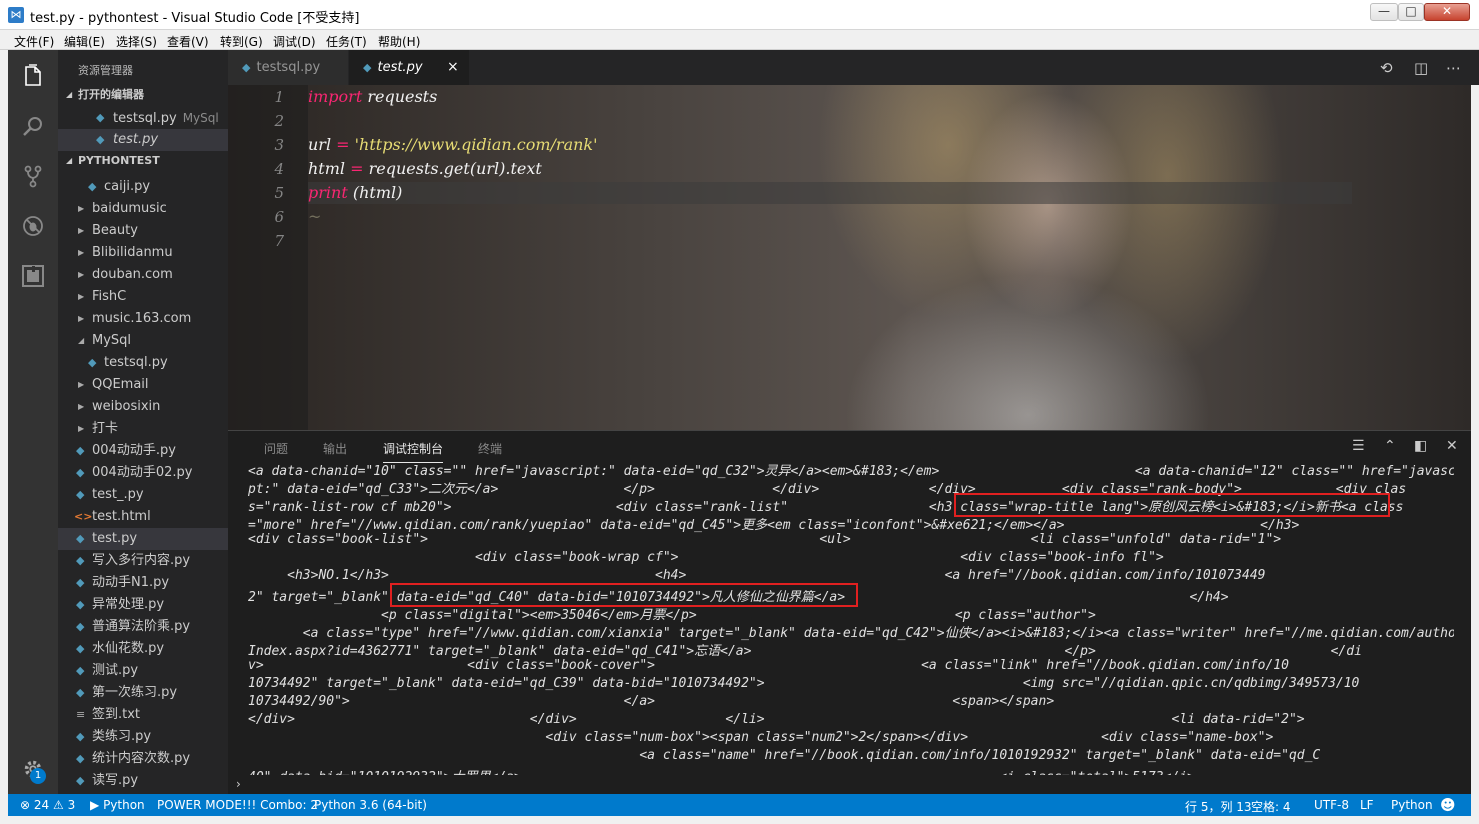  I want to click on console-input-prompt: ›, so click(238, 784).